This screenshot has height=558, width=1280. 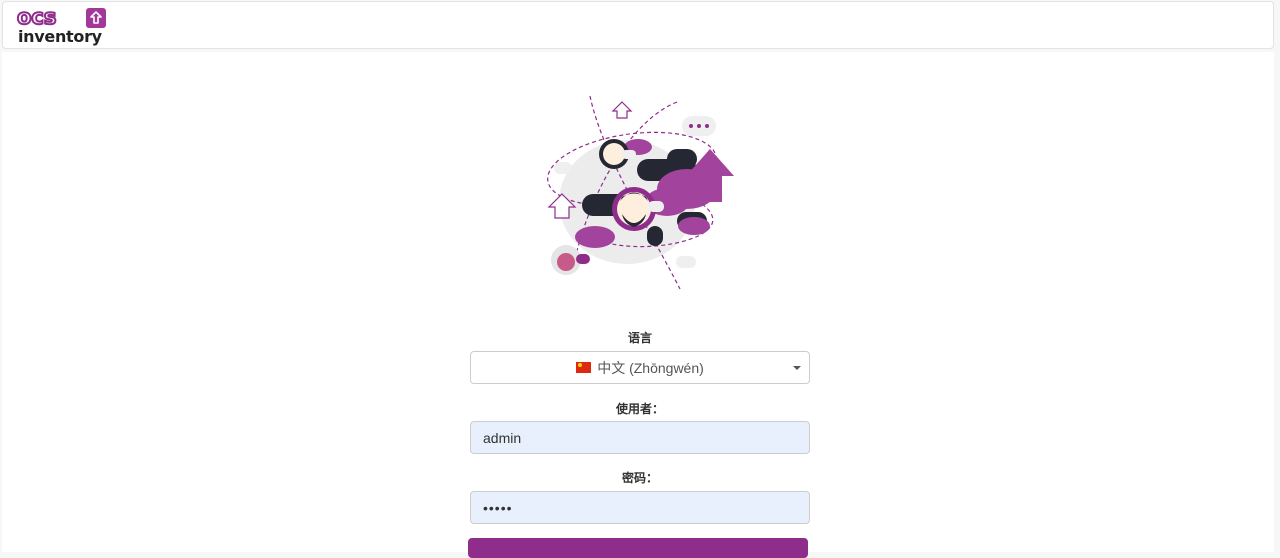 I want to click on top-navbar: ocs inventory, so click(x=638, y=25).